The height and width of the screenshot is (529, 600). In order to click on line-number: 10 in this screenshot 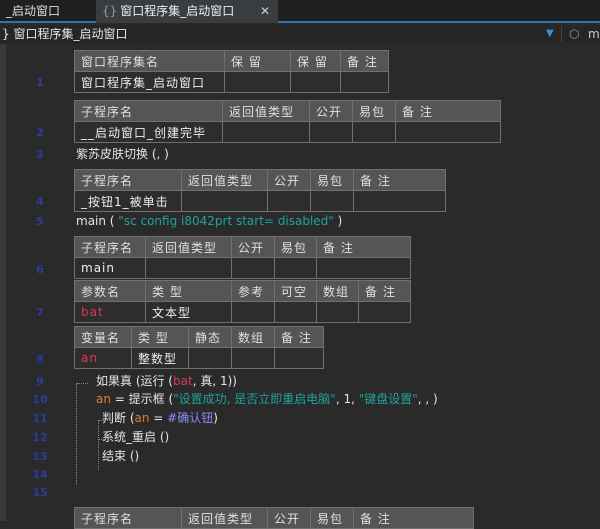, I will do `click(40, 399)`.